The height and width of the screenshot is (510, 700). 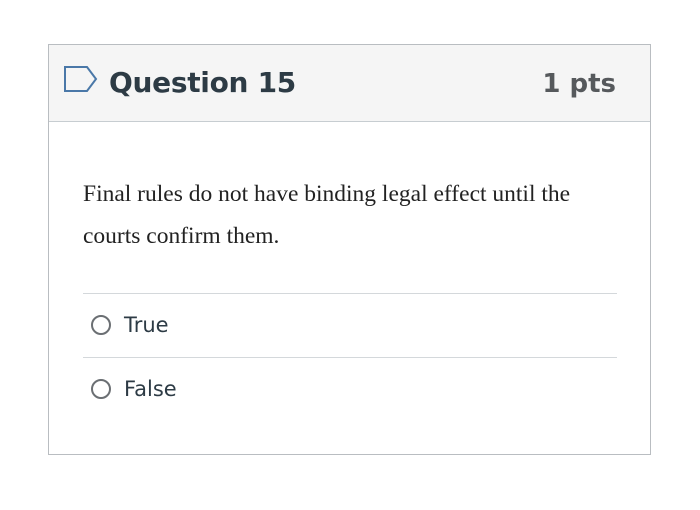 What do you see at coordinates (101, 389) in the screenshot?
I see `radio-button-false` at bounding box center [101, 389].